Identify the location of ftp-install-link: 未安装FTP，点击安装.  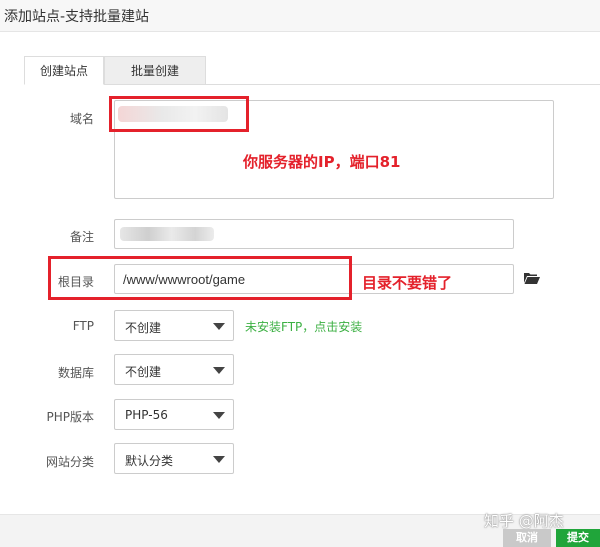
(303, 326).